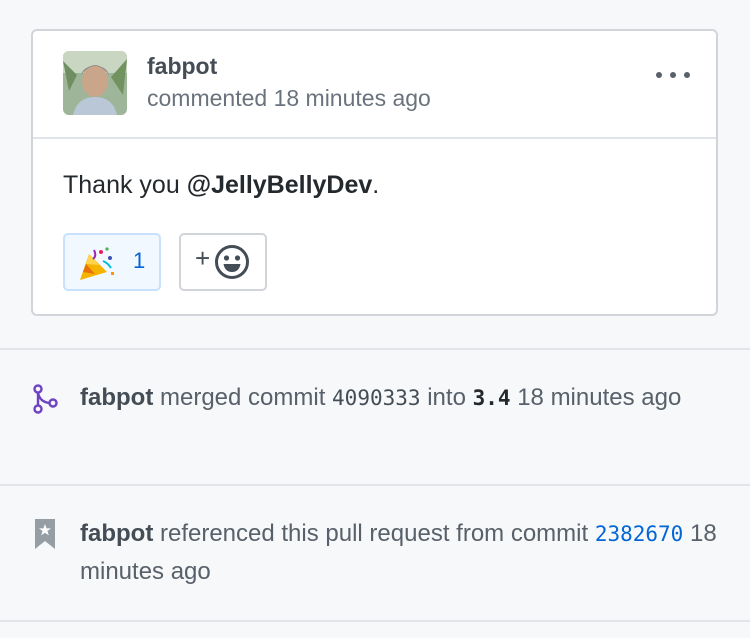 The image size is (750, 638). Describe the element at coordinates (639, 534) in the screenshot. I see `commit-link: 2382670` at that location.